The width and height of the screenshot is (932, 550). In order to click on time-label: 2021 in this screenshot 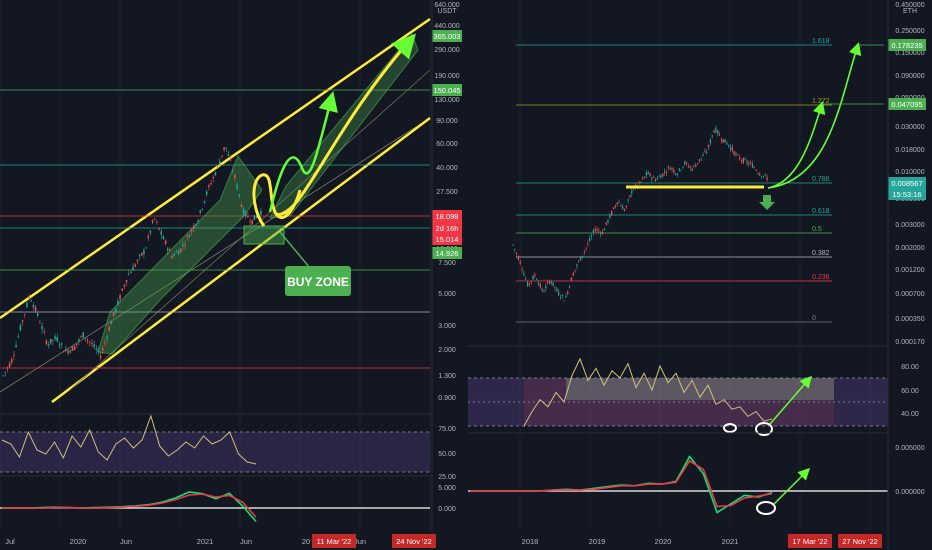, I will do `click(730, 541)`.